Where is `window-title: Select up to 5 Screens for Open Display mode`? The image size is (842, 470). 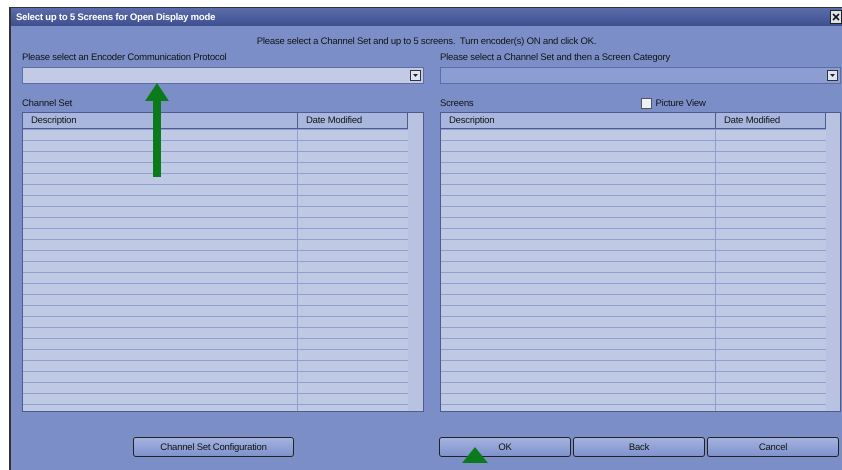
window-title: Select up to 5 Screens for Open Display mode is located at coordinates (116, 17).